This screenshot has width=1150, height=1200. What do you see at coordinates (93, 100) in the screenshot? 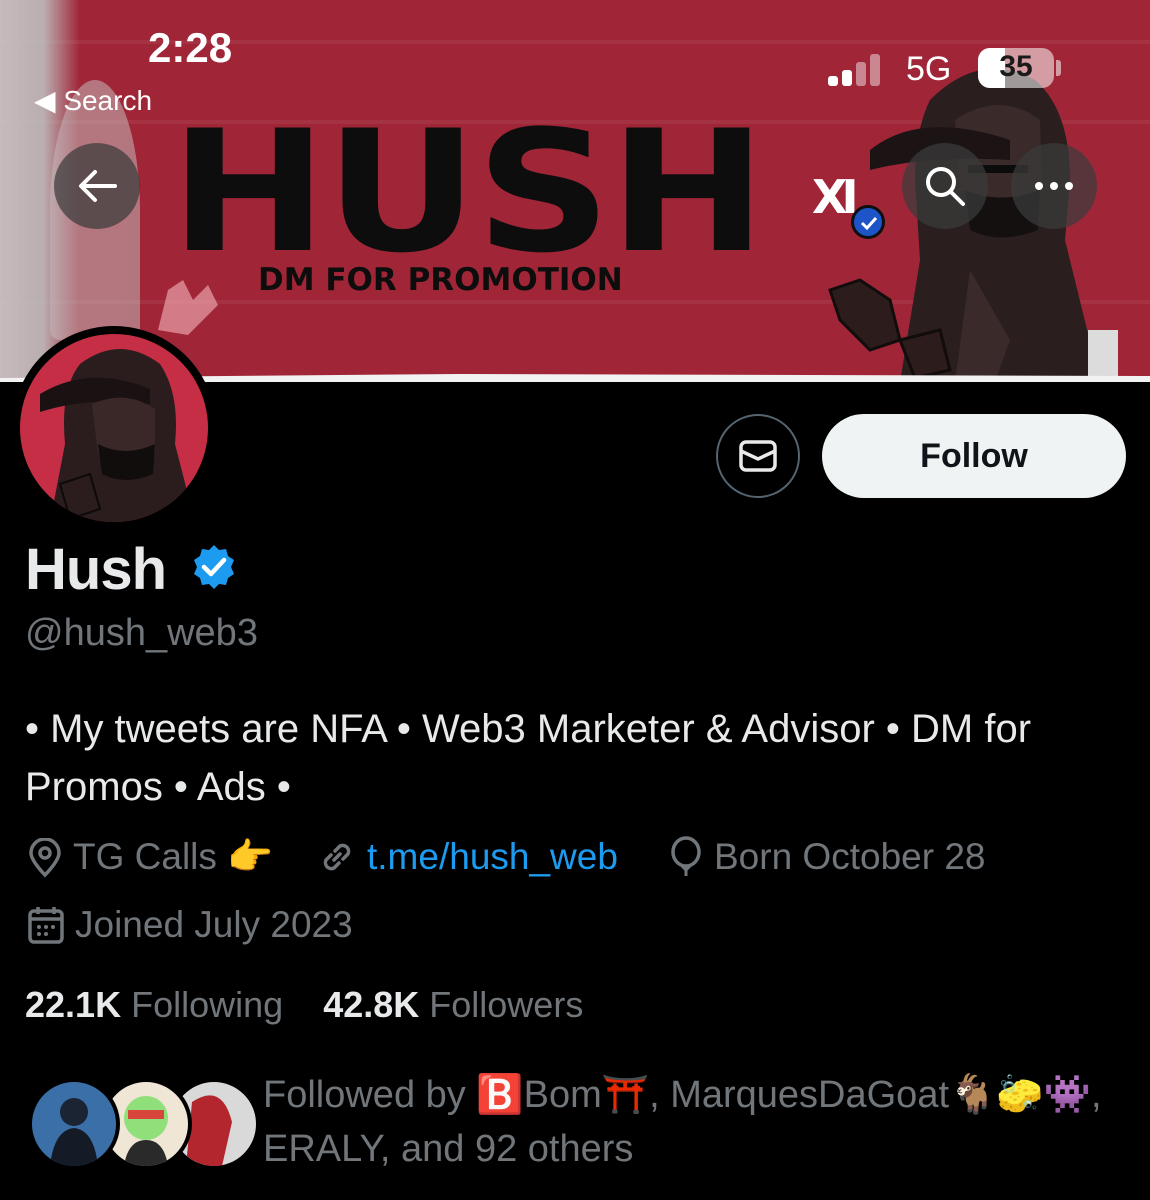
I see `back-to-search-link: ◀ Search` at bounding box center [93, 100].